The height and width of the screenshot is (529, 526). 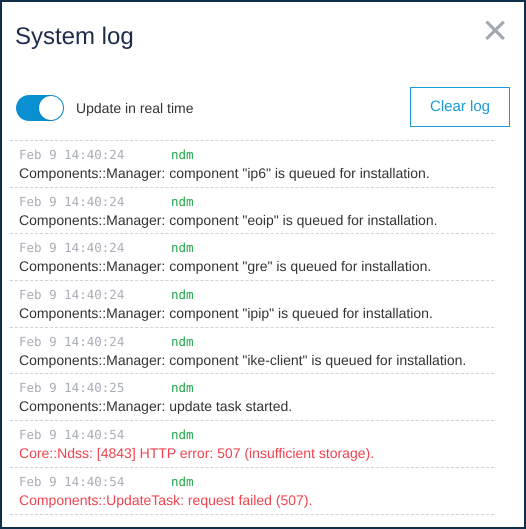 What do you see at coordinates (156, 406) in the screenshot?
I see `log-message: Components::Manager: update task started.` at bounding box center [156, 406].